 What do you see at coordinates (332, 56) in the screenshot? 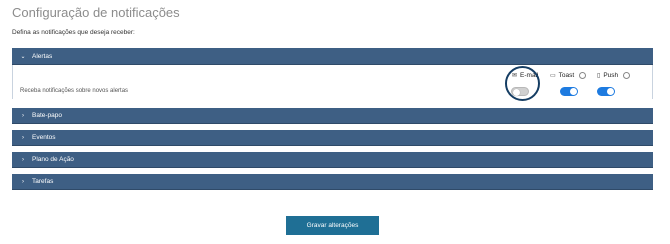
I see `section-header-alertas: ⌄ Alertas` at bounding box center [332, 56].